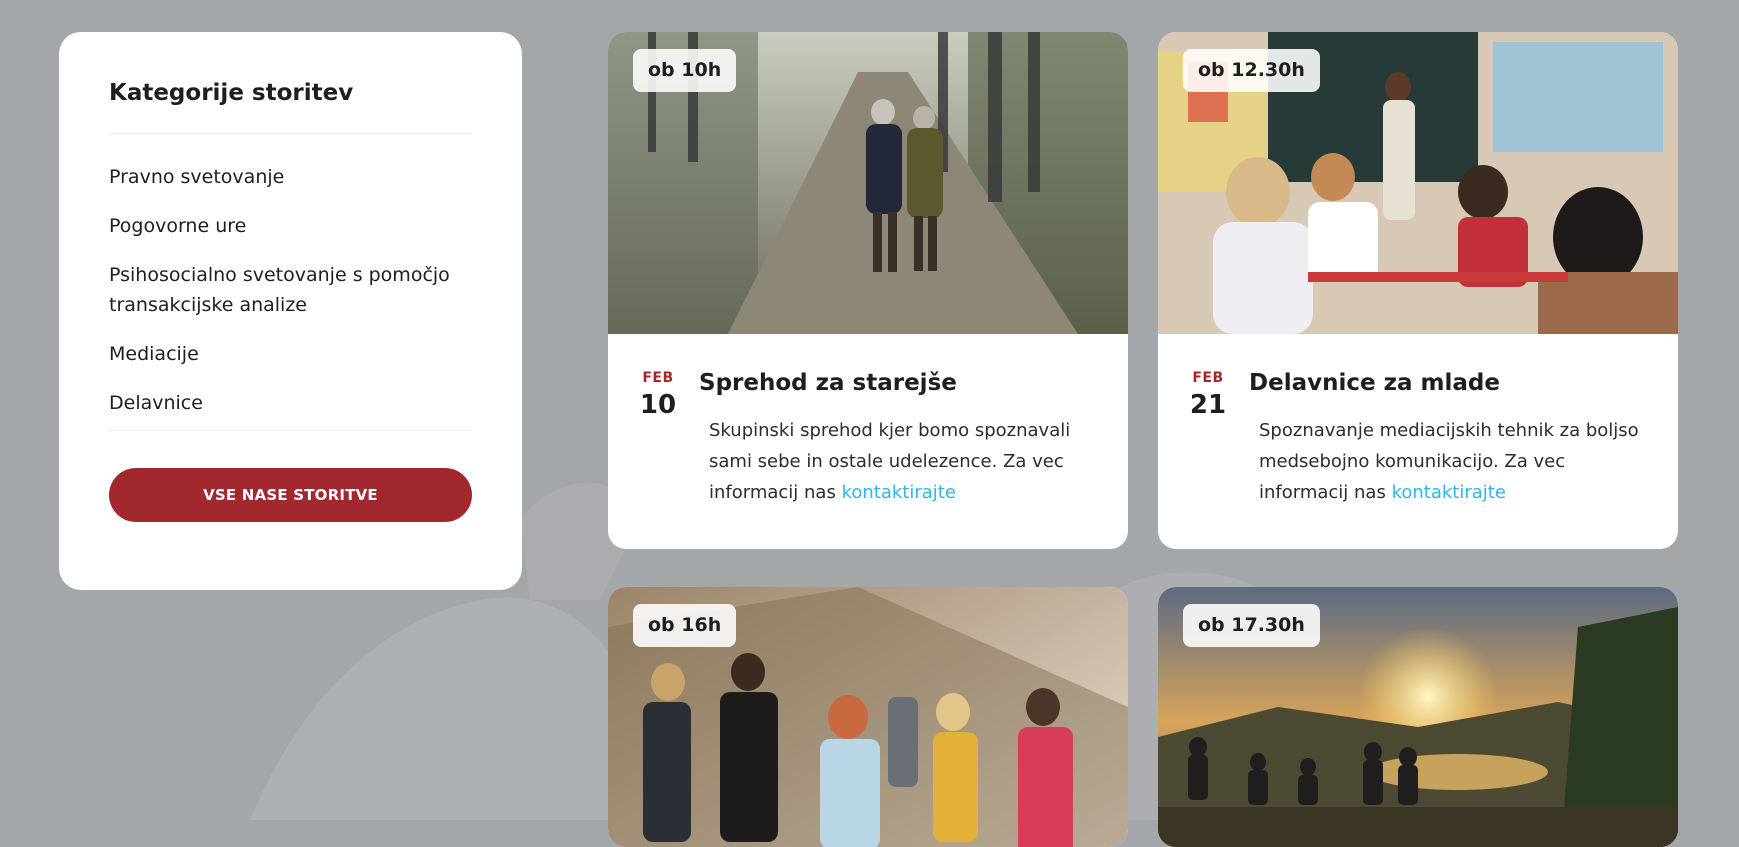 The height and width of the screenshot is (847, 1739). I want to click on event-card: ob 17.30h, so click(1418, 717).